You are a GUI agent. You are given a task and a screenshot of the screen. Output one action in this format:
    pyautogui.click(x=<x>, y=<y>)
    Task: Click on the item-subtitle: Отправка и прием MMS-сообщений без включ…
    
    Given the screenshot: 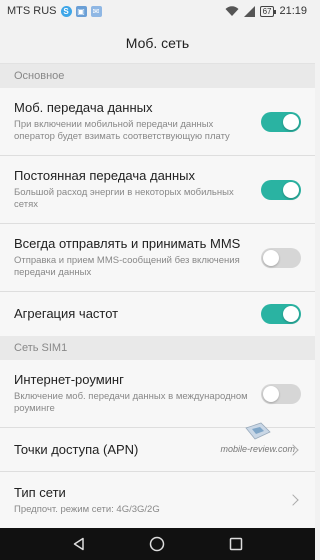 What is the action you would take?
    pyautogui.click(x=127, y=266)
    